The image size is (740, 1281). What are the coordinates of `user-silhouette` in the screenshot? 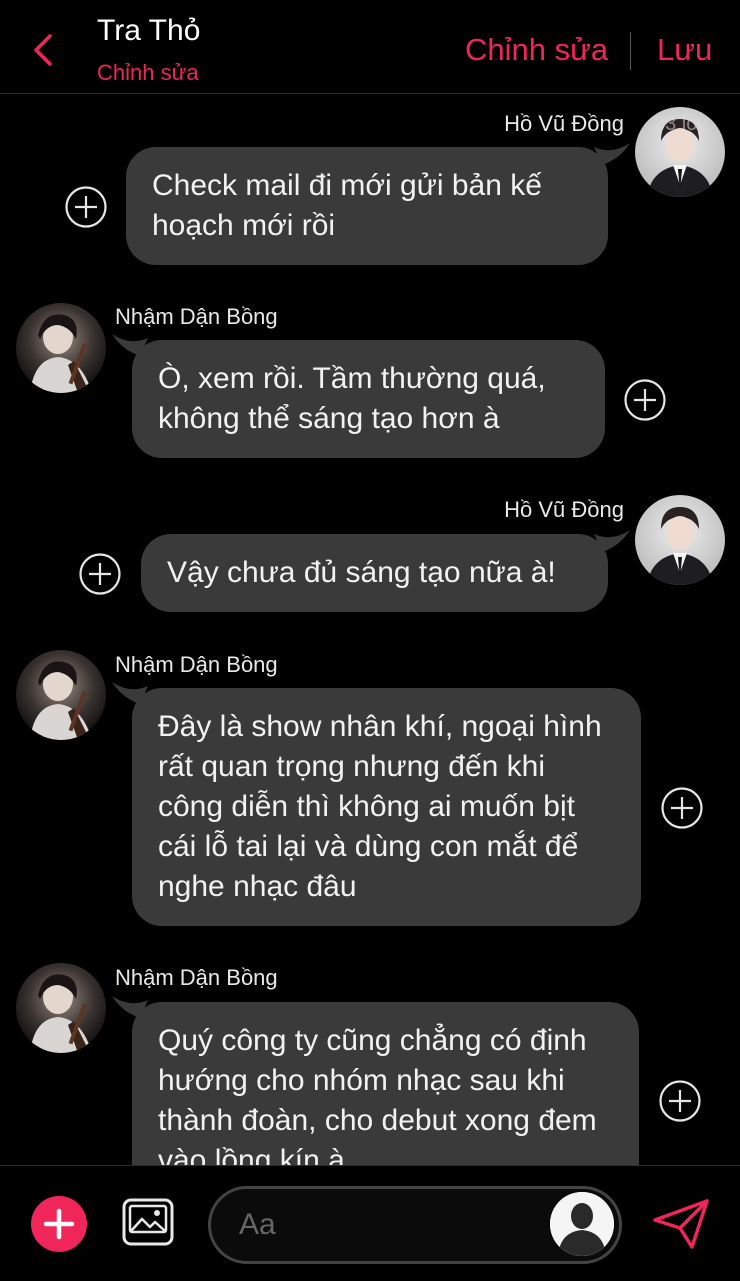 It's located at (582, 1224).